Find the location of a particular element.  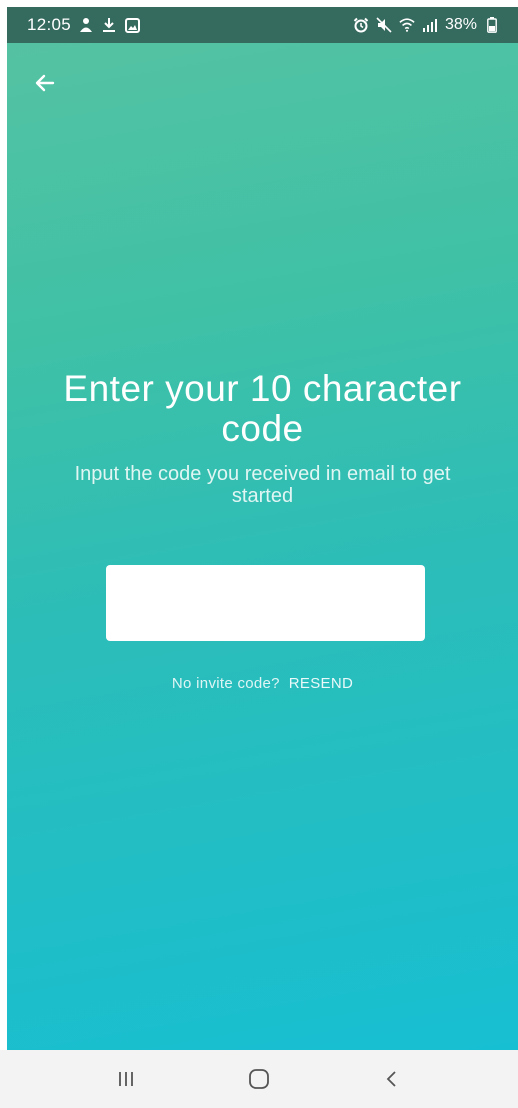

battery-icon is located at coordinates (492, 25).